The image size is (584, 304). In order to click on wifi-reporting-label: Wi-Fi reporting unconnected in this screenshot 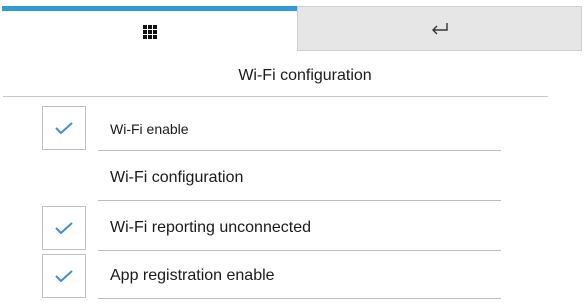, I will do `click(210, 227)`.